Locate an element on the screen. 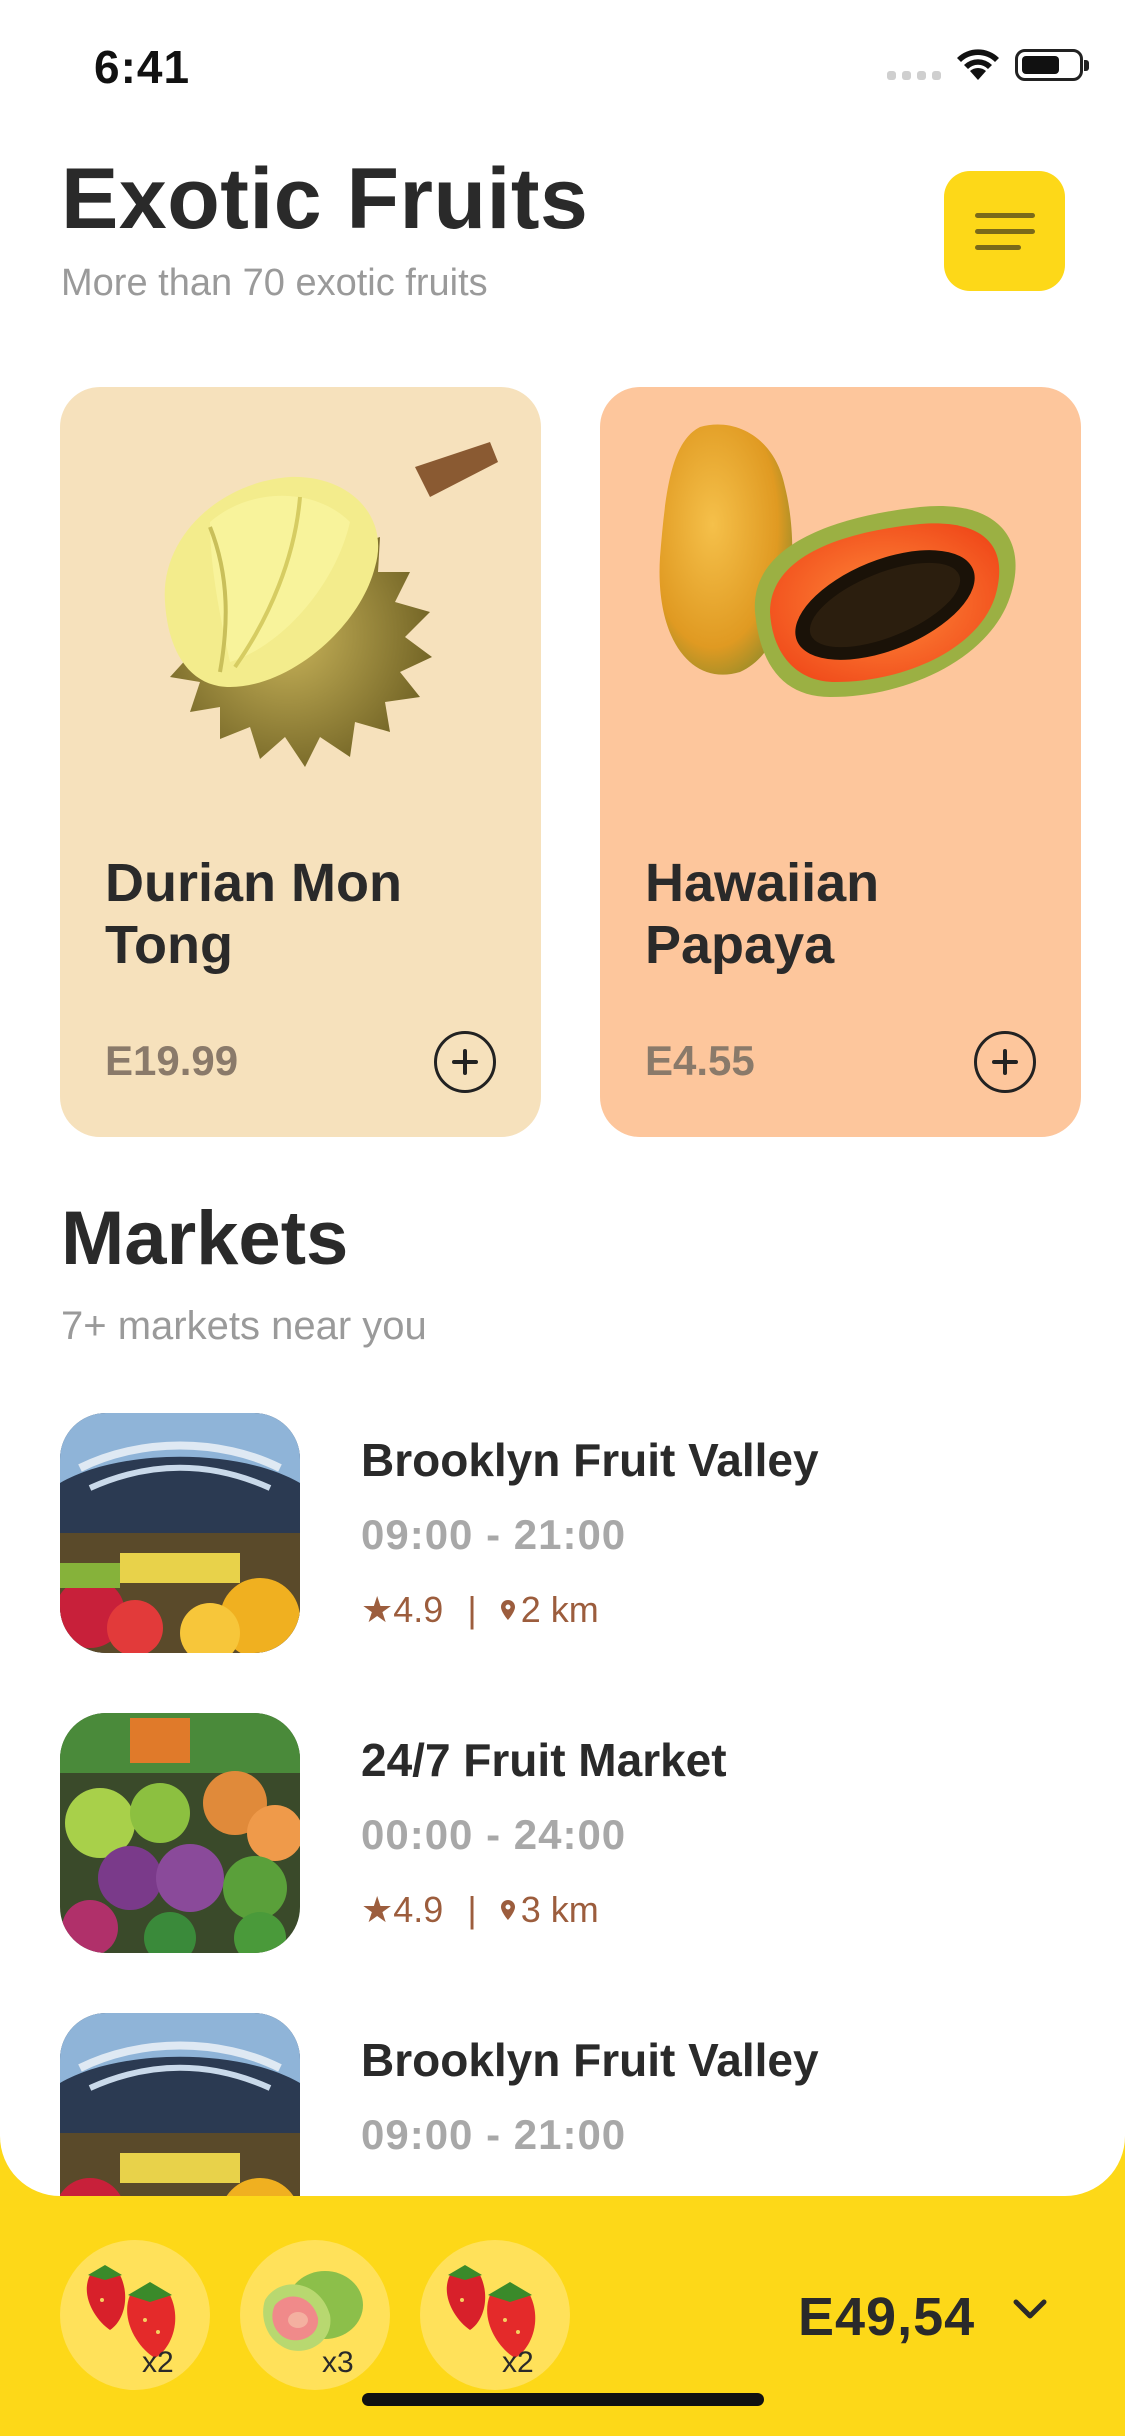 The image size is (1125, 2436). market-hours: 00:00 - 24:00 is located at coordinates (494, 1834).